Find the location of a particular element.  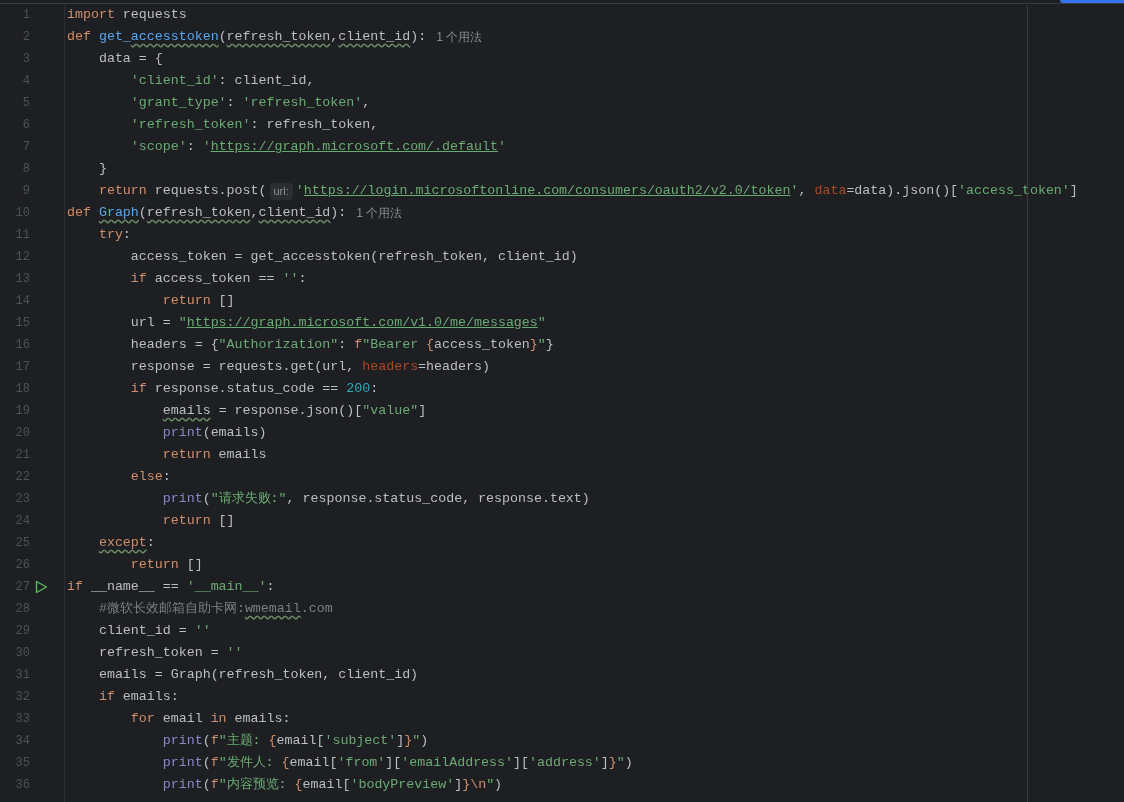

code-line: emails = response.json()["value"] is located at coordinates (294, 411).